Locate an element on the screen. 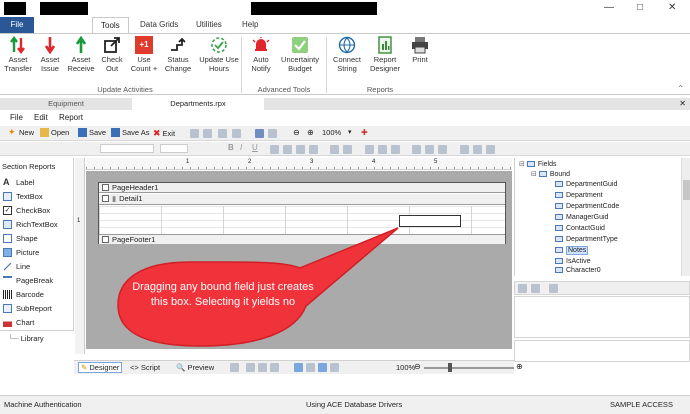 The image size is (690, 414). align-bottom-icon is located at coordinates (395, 149).